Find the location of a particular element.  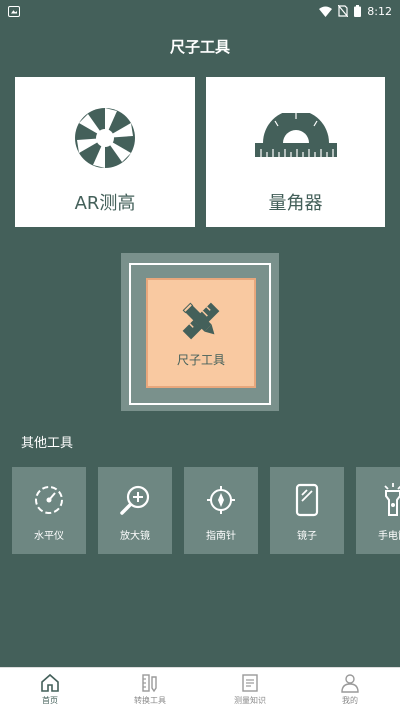

flashlight-icon is located at coordinates (391, 500).